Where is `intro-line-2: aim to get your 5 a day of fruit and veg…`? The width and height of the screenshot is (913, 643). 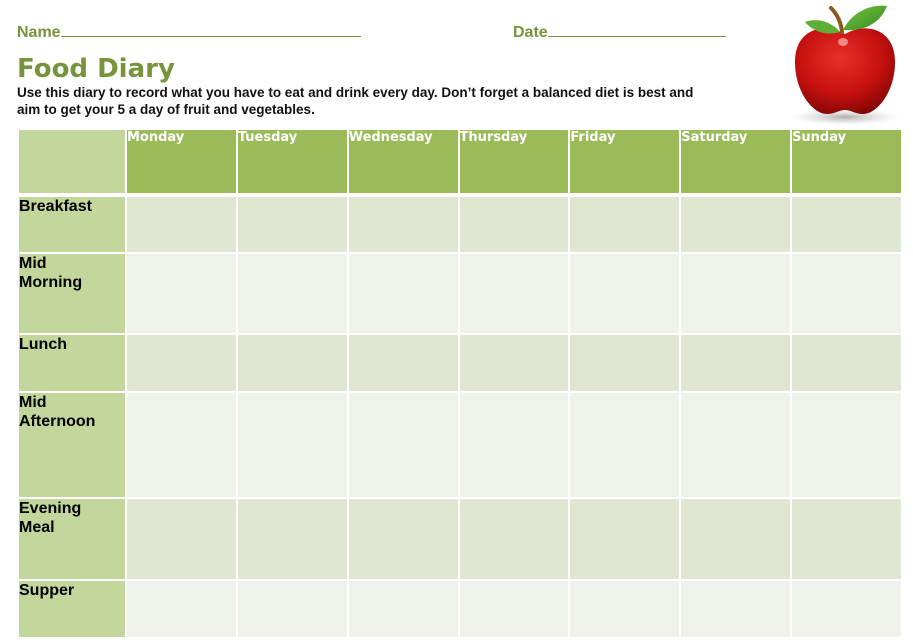 intro-line-2: aim to get your 5 a day of fruit and veg… is located at coordinates (166, 109).